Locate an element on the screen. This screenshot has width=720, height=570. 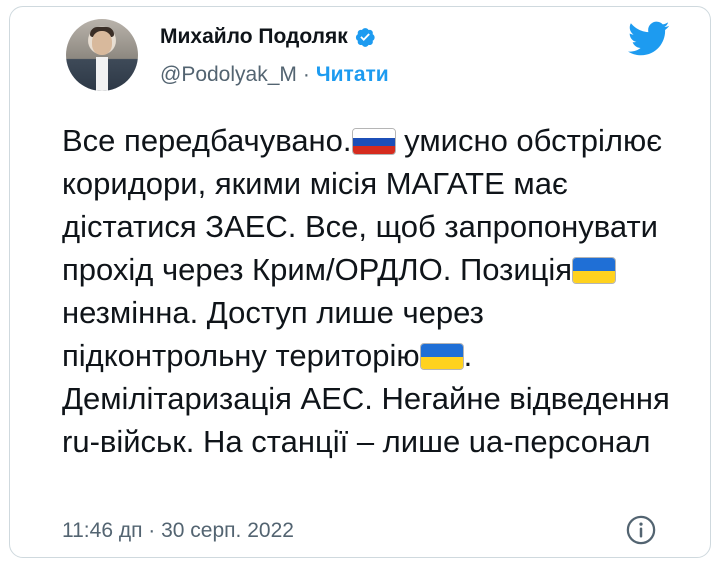
author-handle-row: @Podolyak_M · Читати is located at coordinates (274, 75).